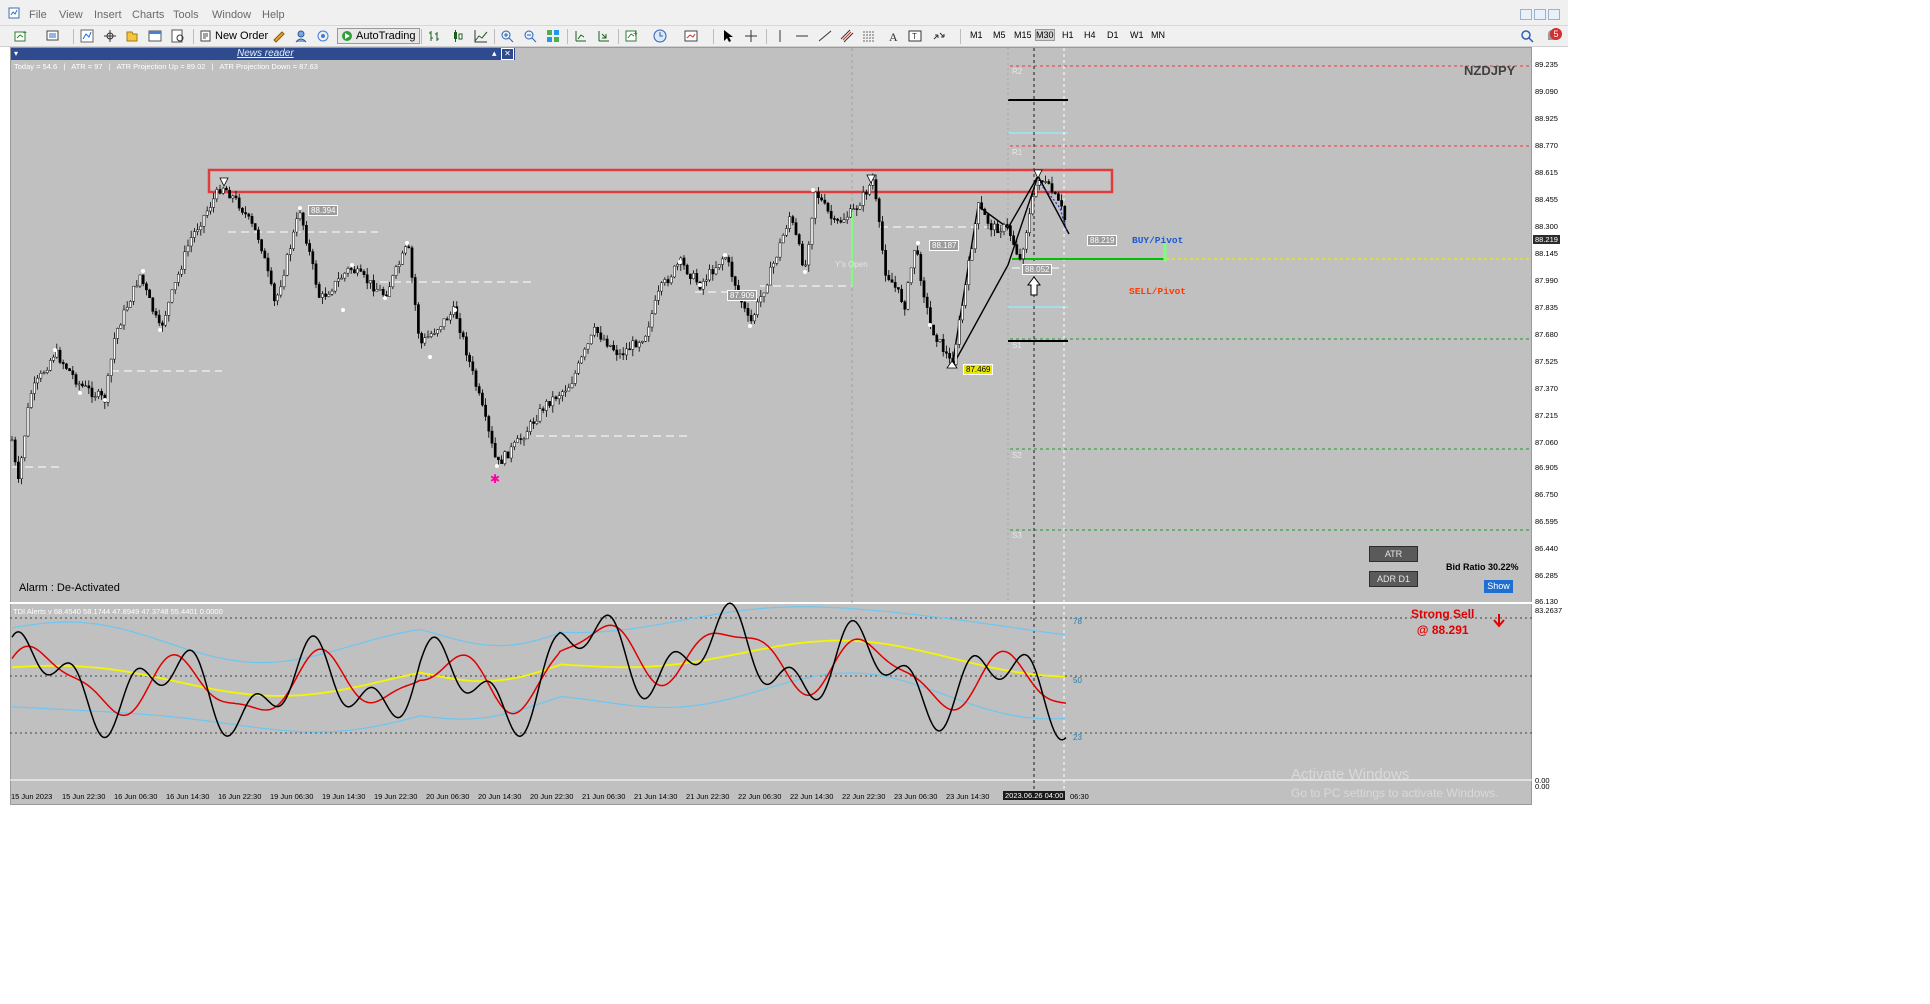 Image resolution: width=1930 pixels, height=1004 pixels. Describe the element at coordinates (1546, 226) in the screenshot. I see `price-tick: 88.300` at that location.